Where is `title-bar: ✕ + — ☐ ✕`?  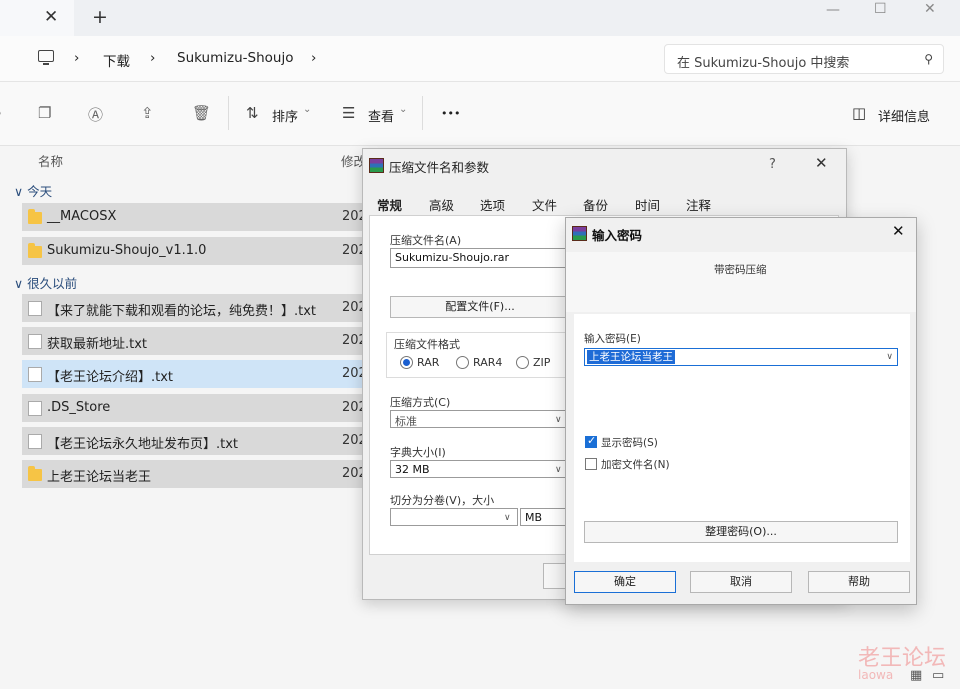
title-bar: ✕ + — ☐ ✕ is located at coordinates (480, 18).